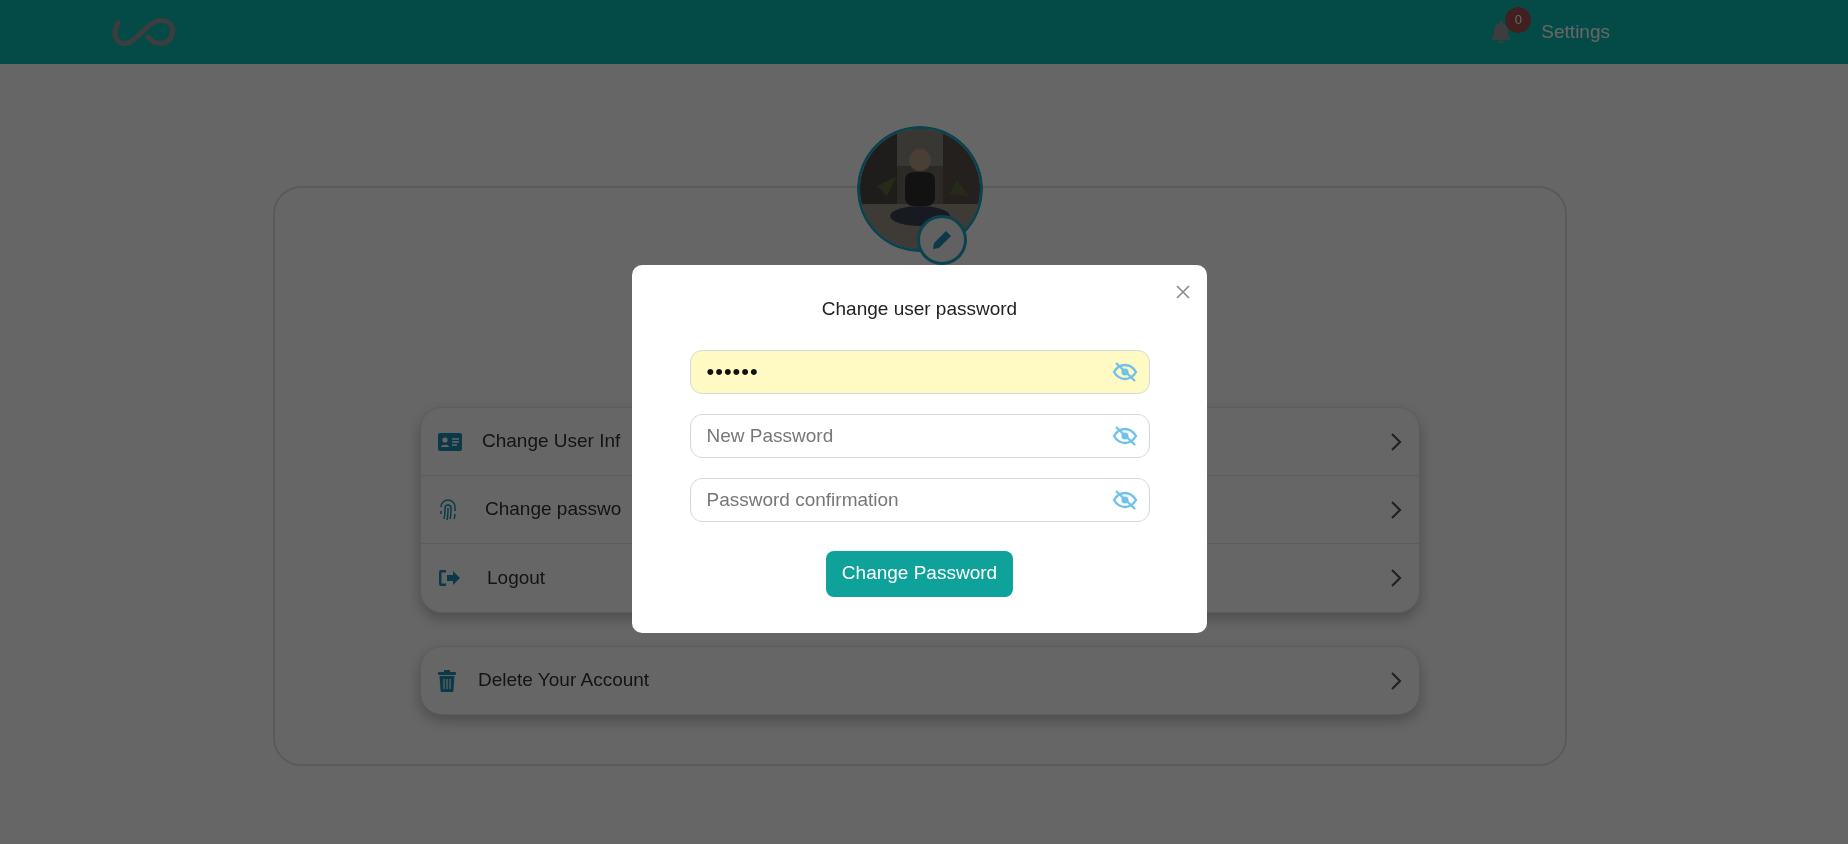 The height and width of the screenshot is (844, 1848). What do you see at coordinates (919, 309) in the screenshot?
I see `dialog-title: Change user password` at bounding box center [919, 309].